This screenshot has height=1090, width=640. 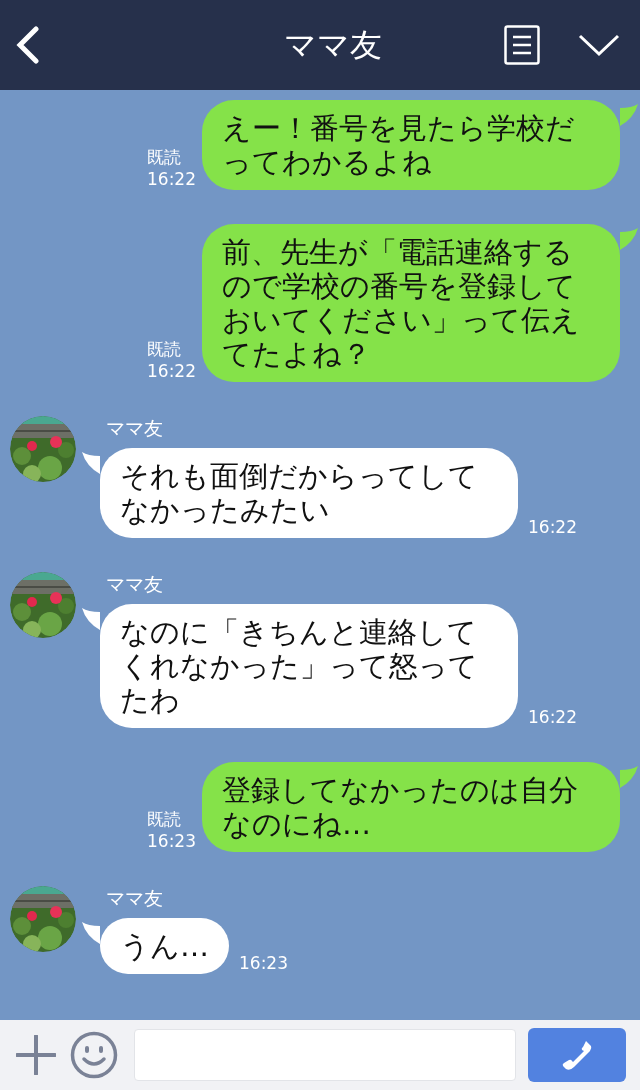 What do you see at coordinates (599, 45) in the screenshot?
I see `chevron-down-icon` at bounding box center [599, 45].